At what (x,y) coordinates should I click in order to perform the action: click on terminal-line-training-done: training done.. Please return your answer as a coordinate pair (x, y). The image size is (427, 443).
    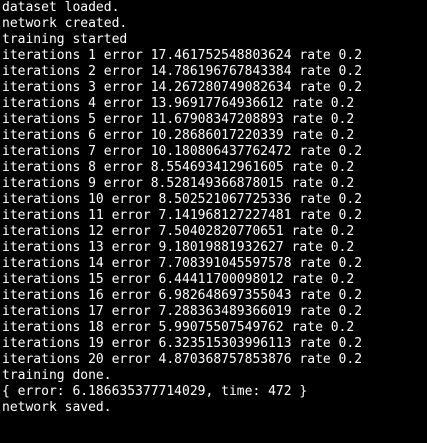
    Looking at the image, I should click on (57, 375).